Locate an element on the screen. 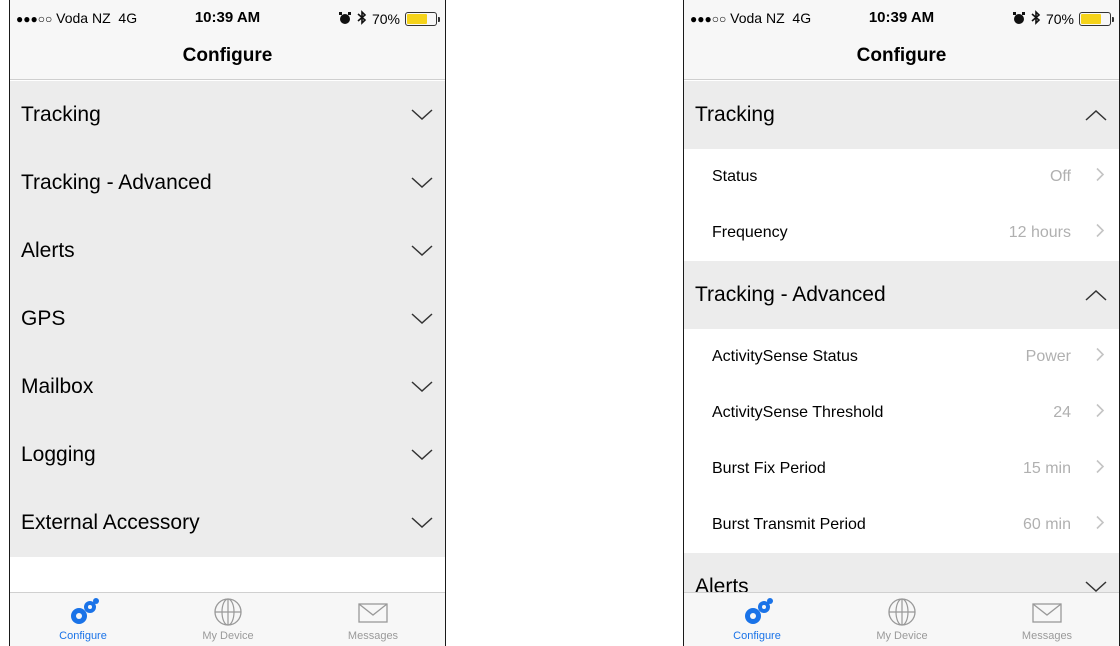 The image size is (1120, 646). section-external-accessory: External Accessory is located at coordinates (227, 523).